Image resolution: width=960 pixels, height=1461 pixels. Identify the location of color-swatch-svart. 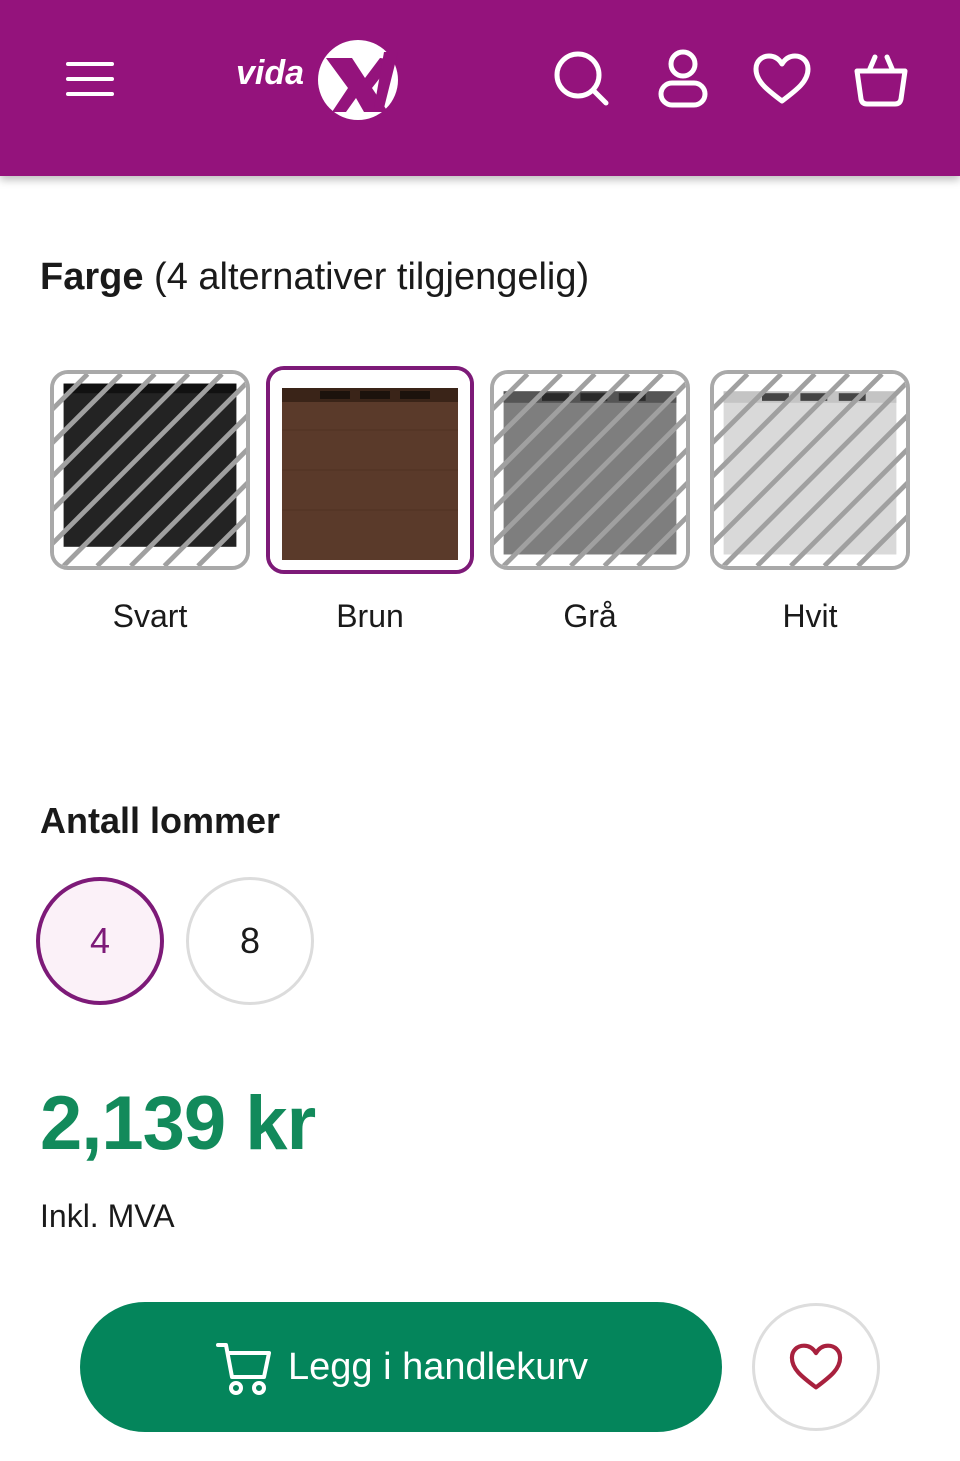
(150, 470).